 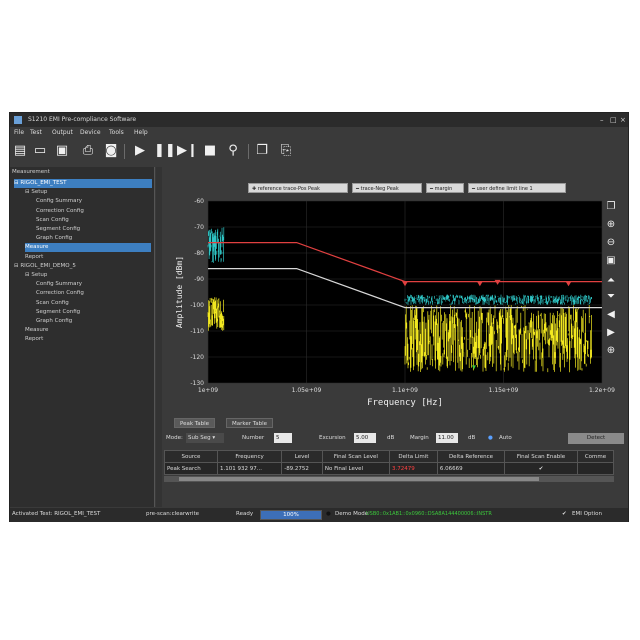 I want to click on toolbar: ▤ ▭ ▣ ⎙ ◙ ▶ ❚❚ ▶❙ ■ ⚲ ❐ ⎘, so click(x=319, y=152).